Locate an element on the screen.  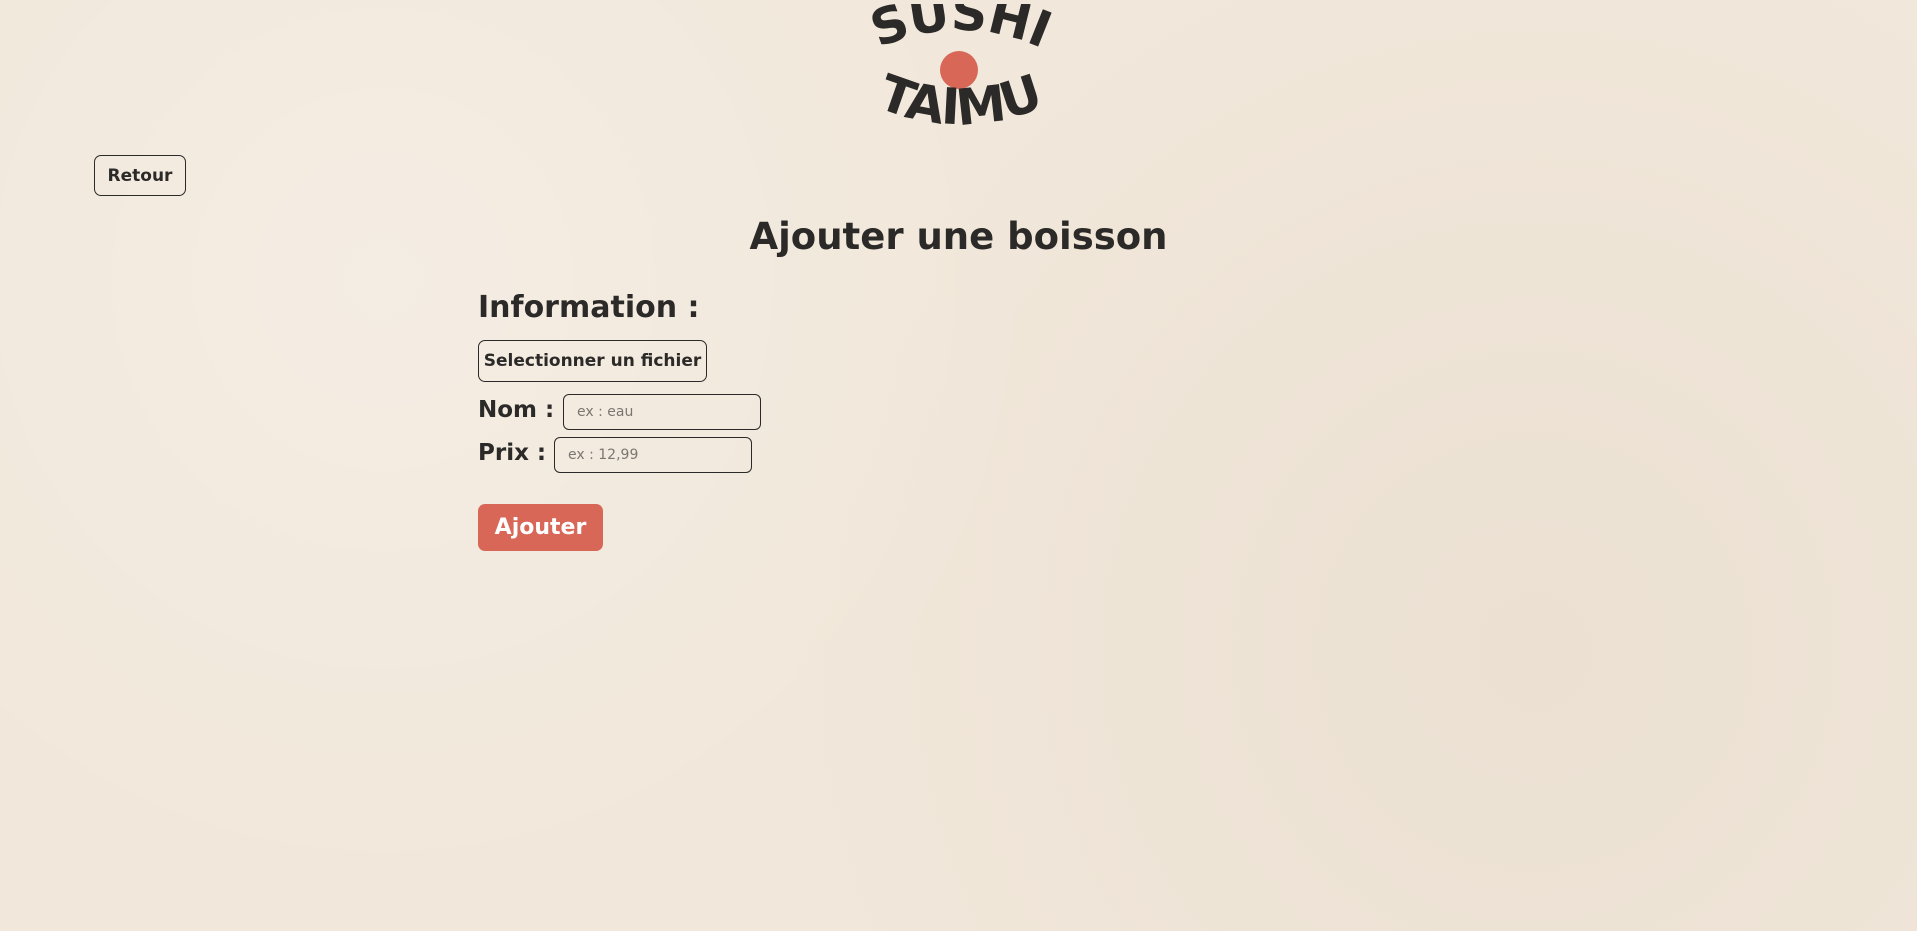
logo-top-text: SUSHI is located at coordinates (961, 31).